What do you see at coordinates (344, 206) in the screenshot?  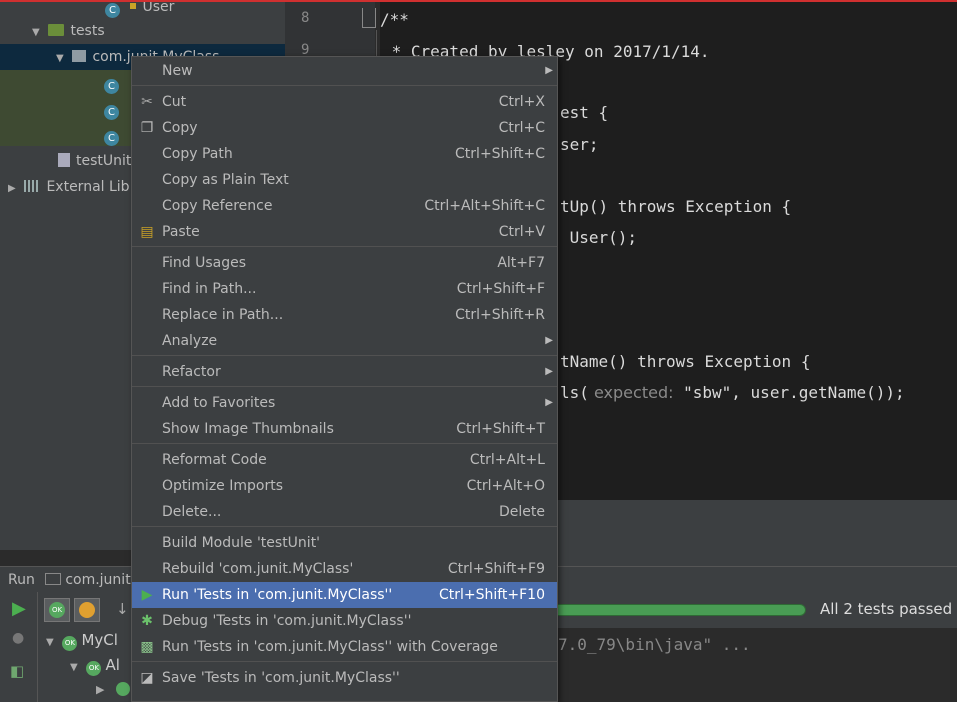 I see `menu-item-copy-reference: Copy Reference Ctrl+Alt+Shift+C` at bounding box center [344, 206].